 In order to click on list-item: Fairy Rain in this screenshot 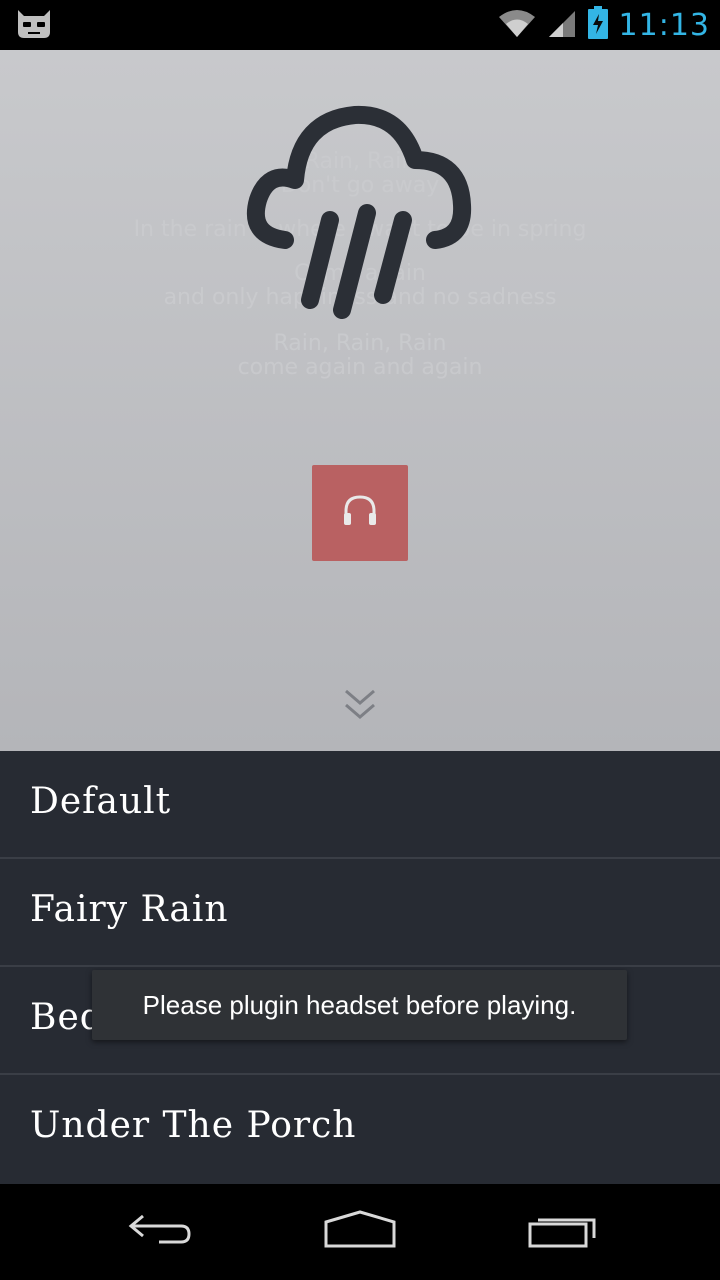, I will do `click(360, 913)`.